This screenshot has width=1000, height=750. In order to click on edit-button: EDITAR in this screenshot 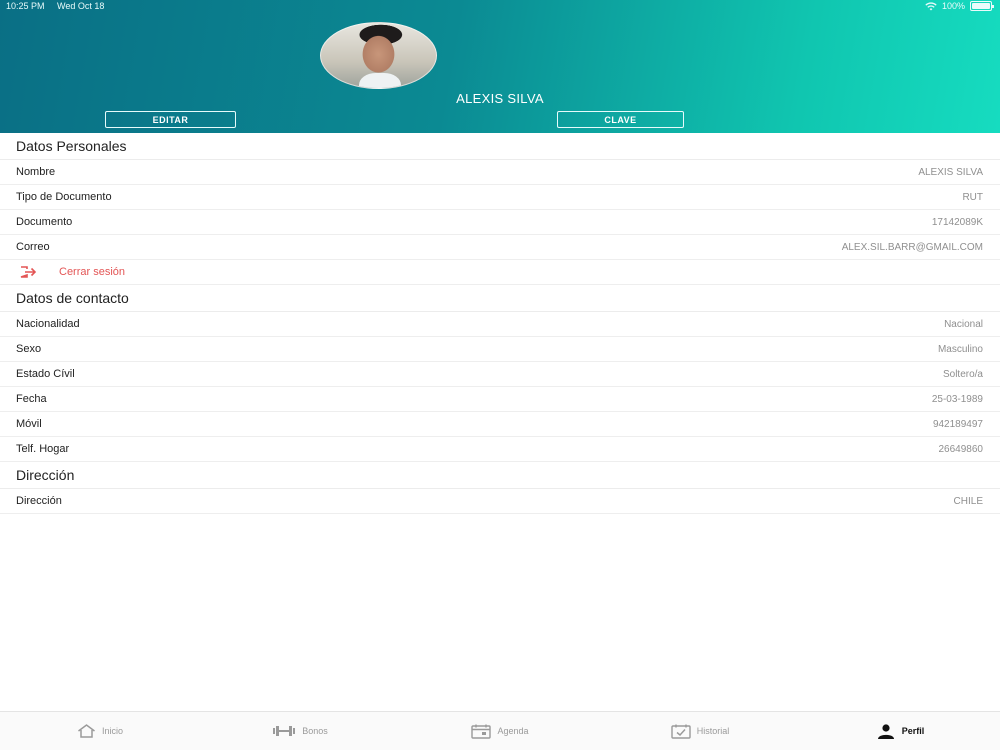, I will do `click(170, 119)`.